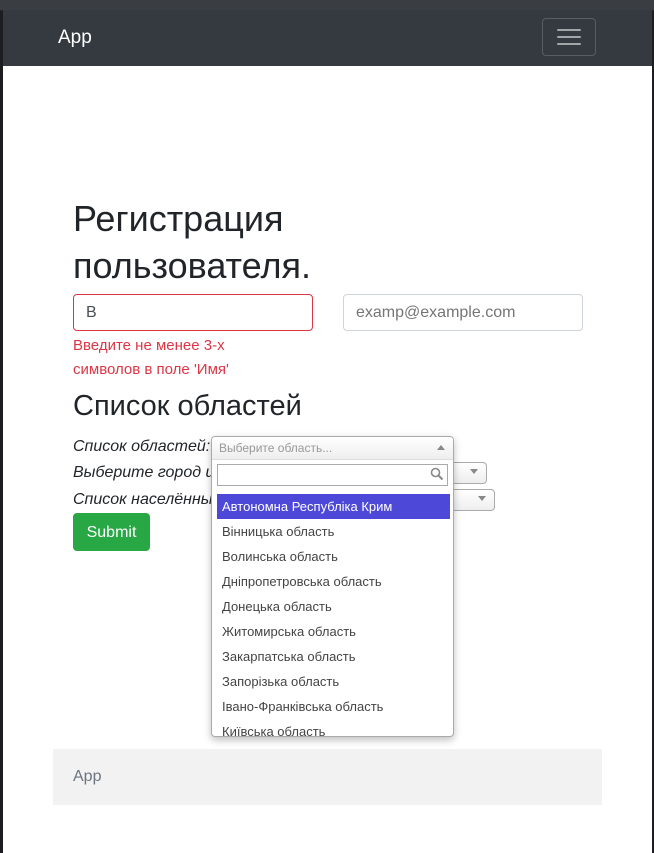 The width and height of the screenshot is (654, 853). I want to click on region-option: Івано-Франківська область, so click(333, 706).